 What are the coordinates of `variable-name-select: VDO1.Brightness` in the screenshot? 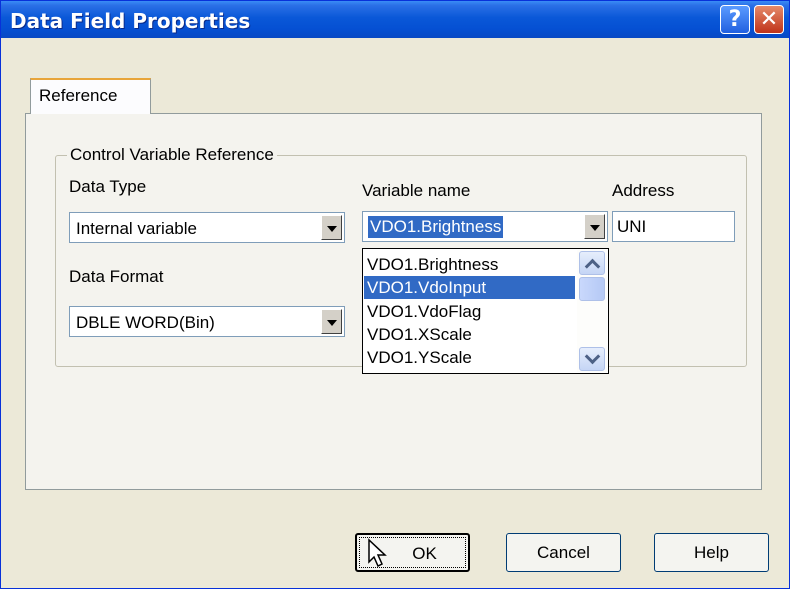 It's located at (485, 226).